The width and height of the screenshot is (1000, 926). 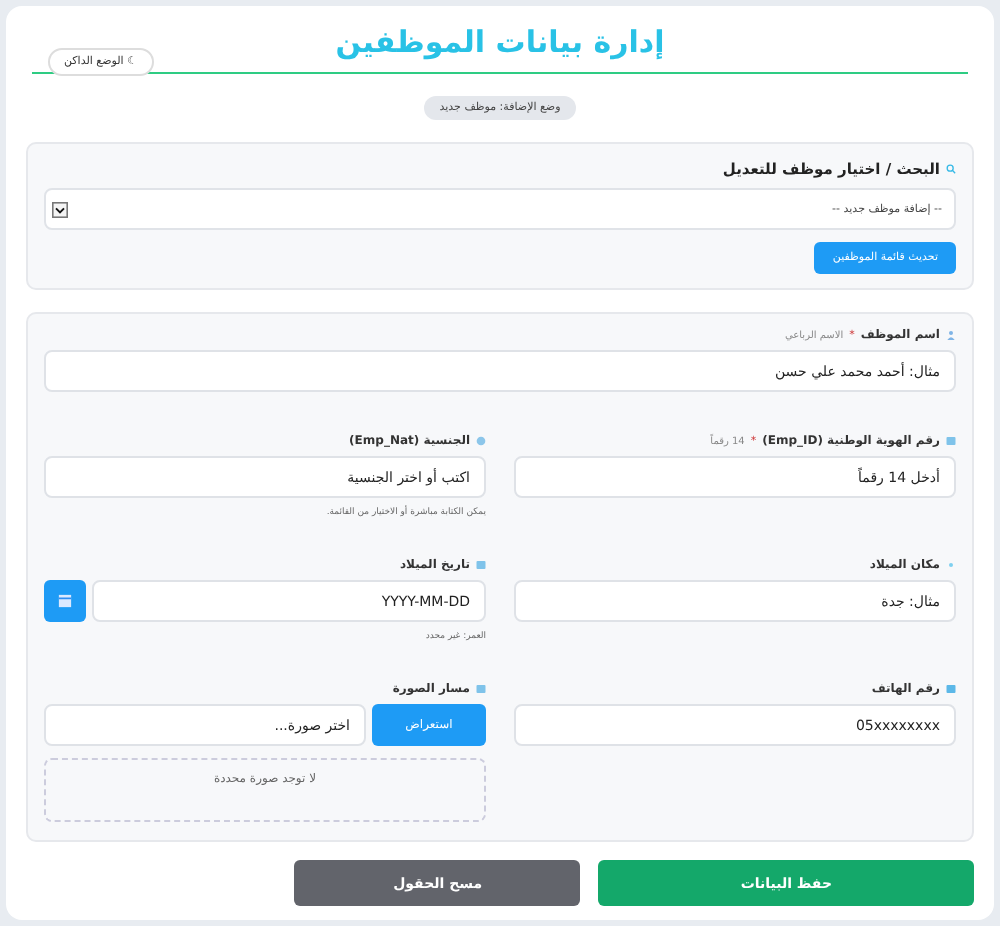 What do you see at coordinates (60, 209) in the screenshot?
I see `caret-icon` at bounding box center [60, 209].